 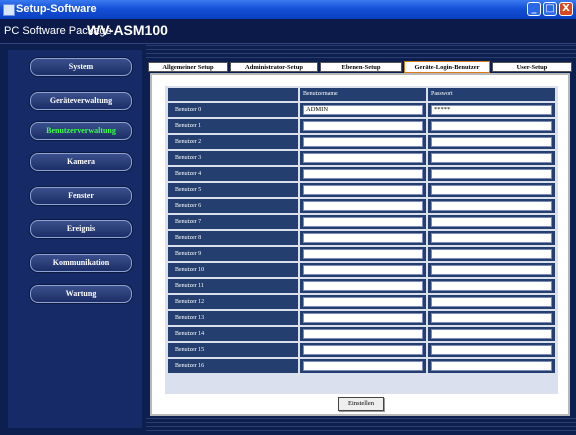 I want to click on table-row: Benutzer 5, so click(x=361, y=190).